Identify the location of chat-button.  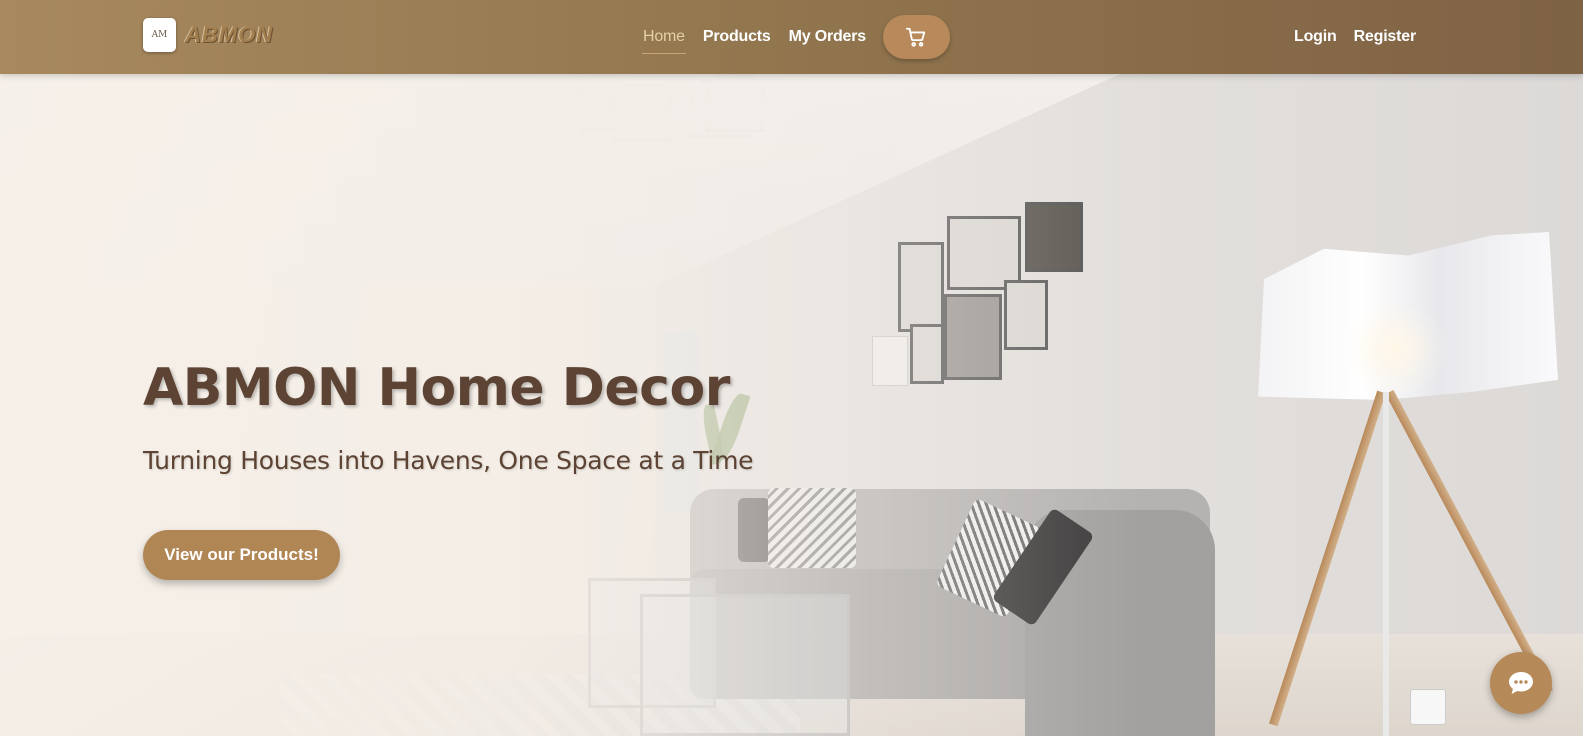
(1521, 683).